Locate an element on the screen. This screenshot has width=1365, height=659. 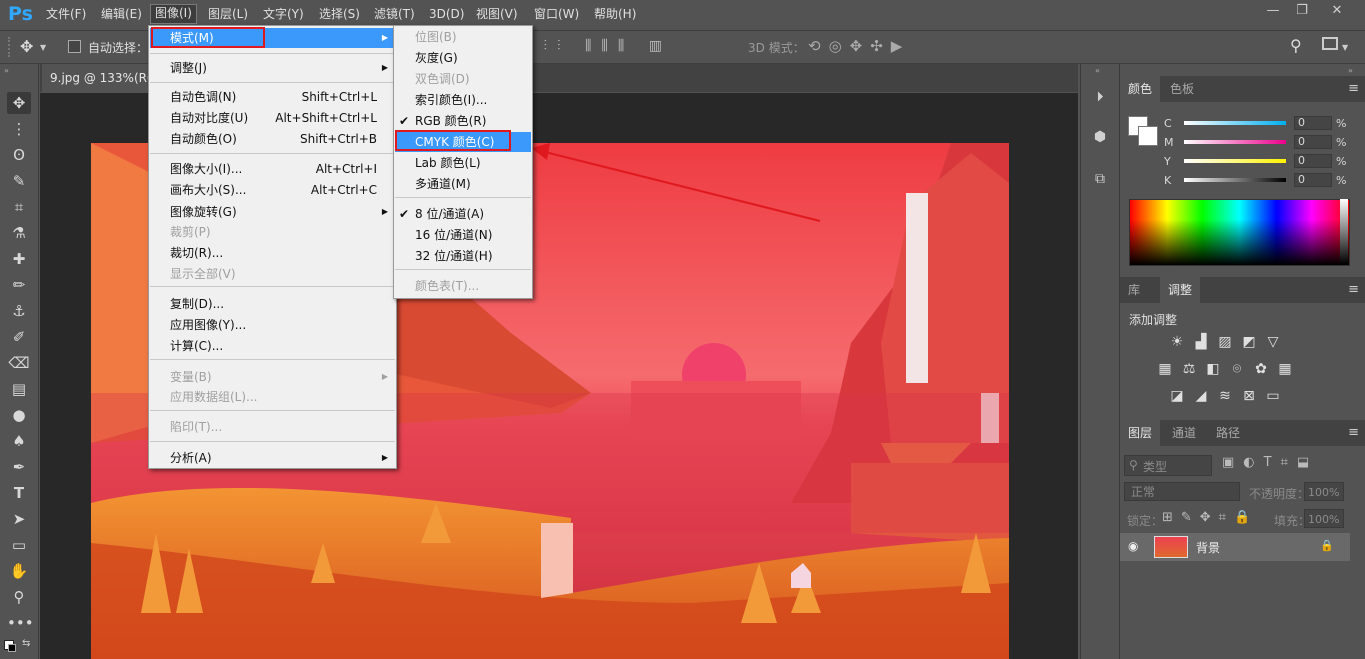
mode-menu-item: ✔ 8 位/通道(A) is located at coordinates (463, 214).